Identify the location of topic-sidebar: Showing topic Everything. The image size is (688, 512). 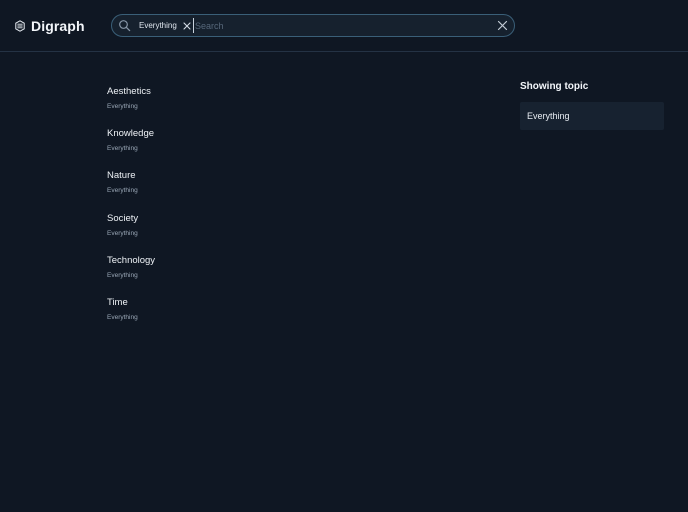
(592, 105).